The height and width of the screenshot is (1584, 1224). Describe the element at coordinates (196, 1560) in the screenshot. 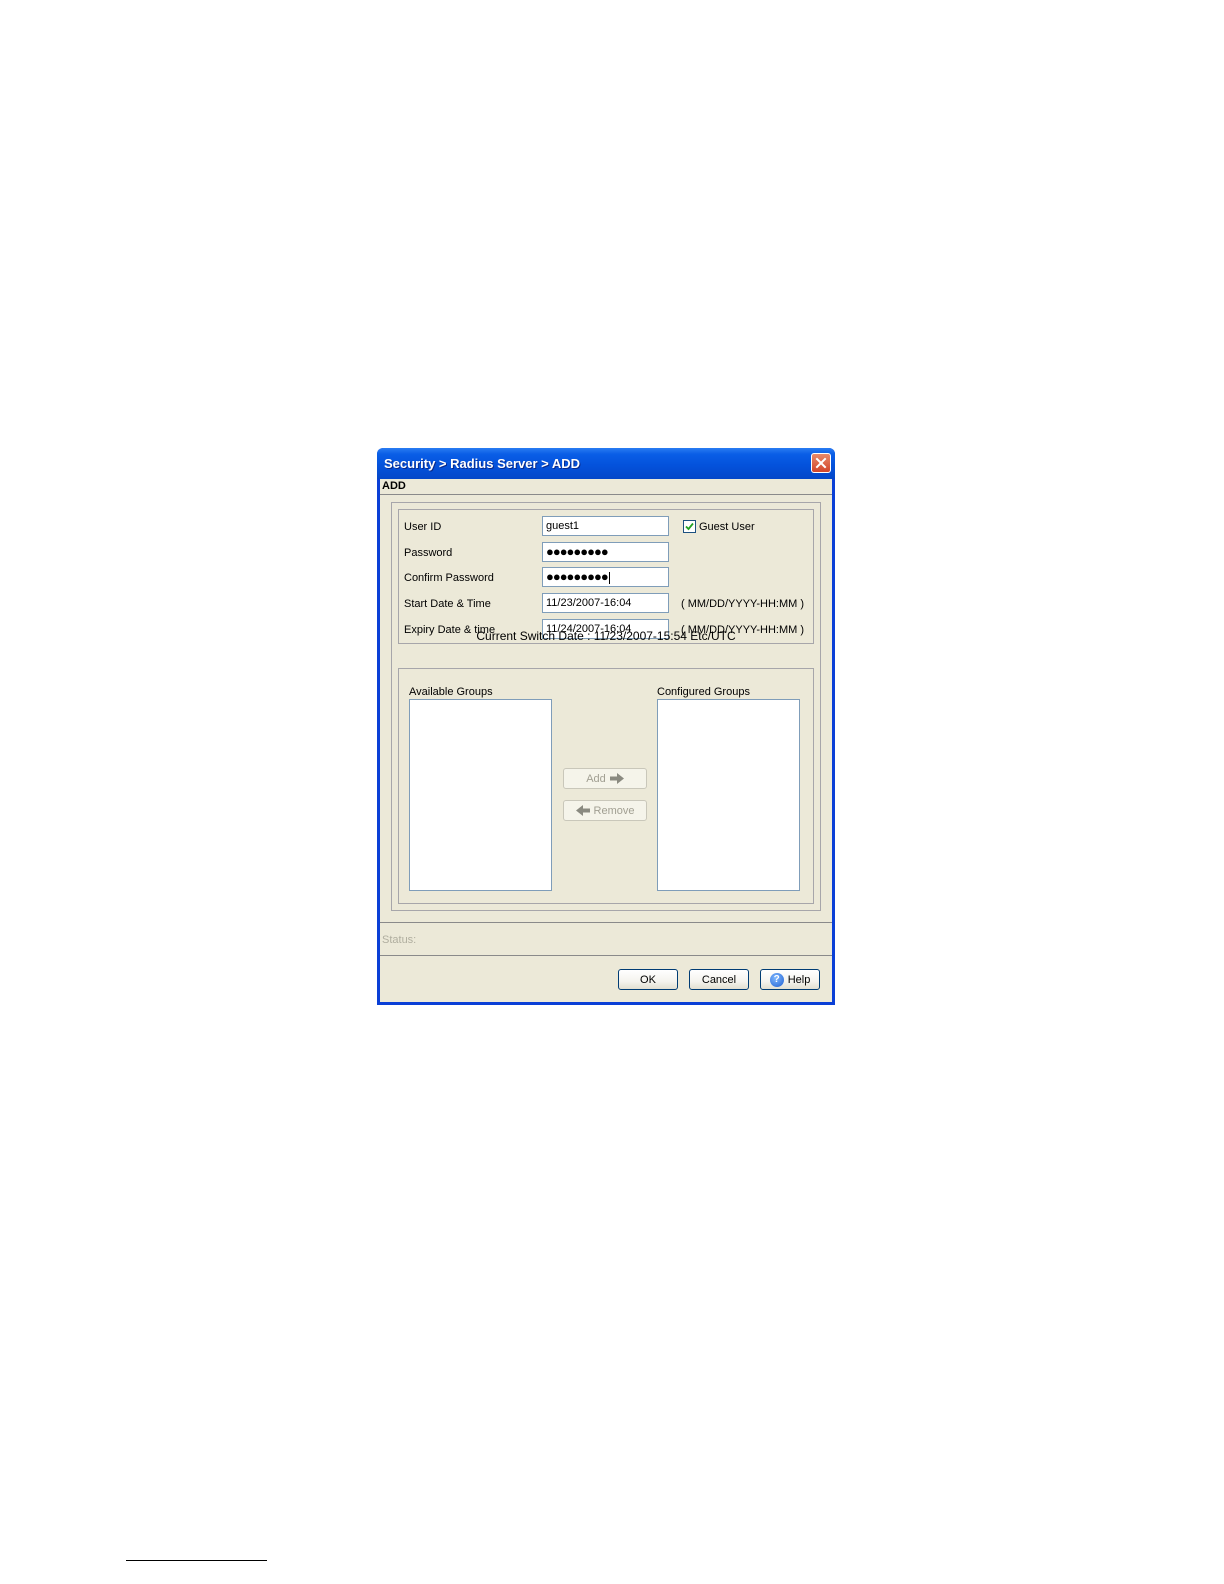

I see `footnote-rule` at that location.